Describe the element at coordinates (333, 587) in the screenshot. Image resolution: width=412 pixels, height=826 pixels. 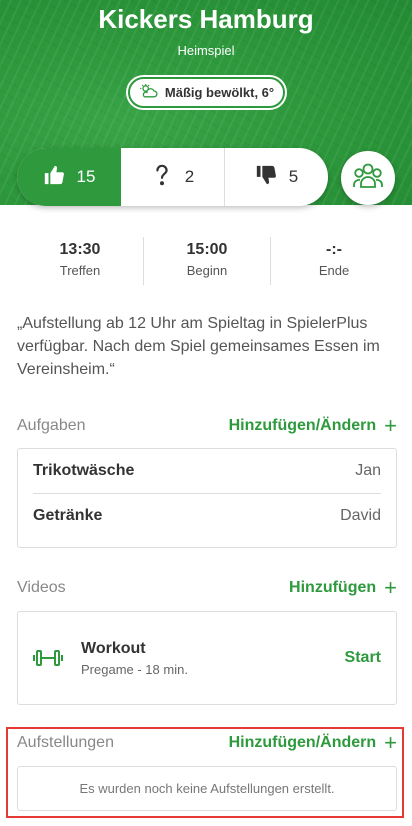
I see `videos-add-label: Hinzufügen` at that location.